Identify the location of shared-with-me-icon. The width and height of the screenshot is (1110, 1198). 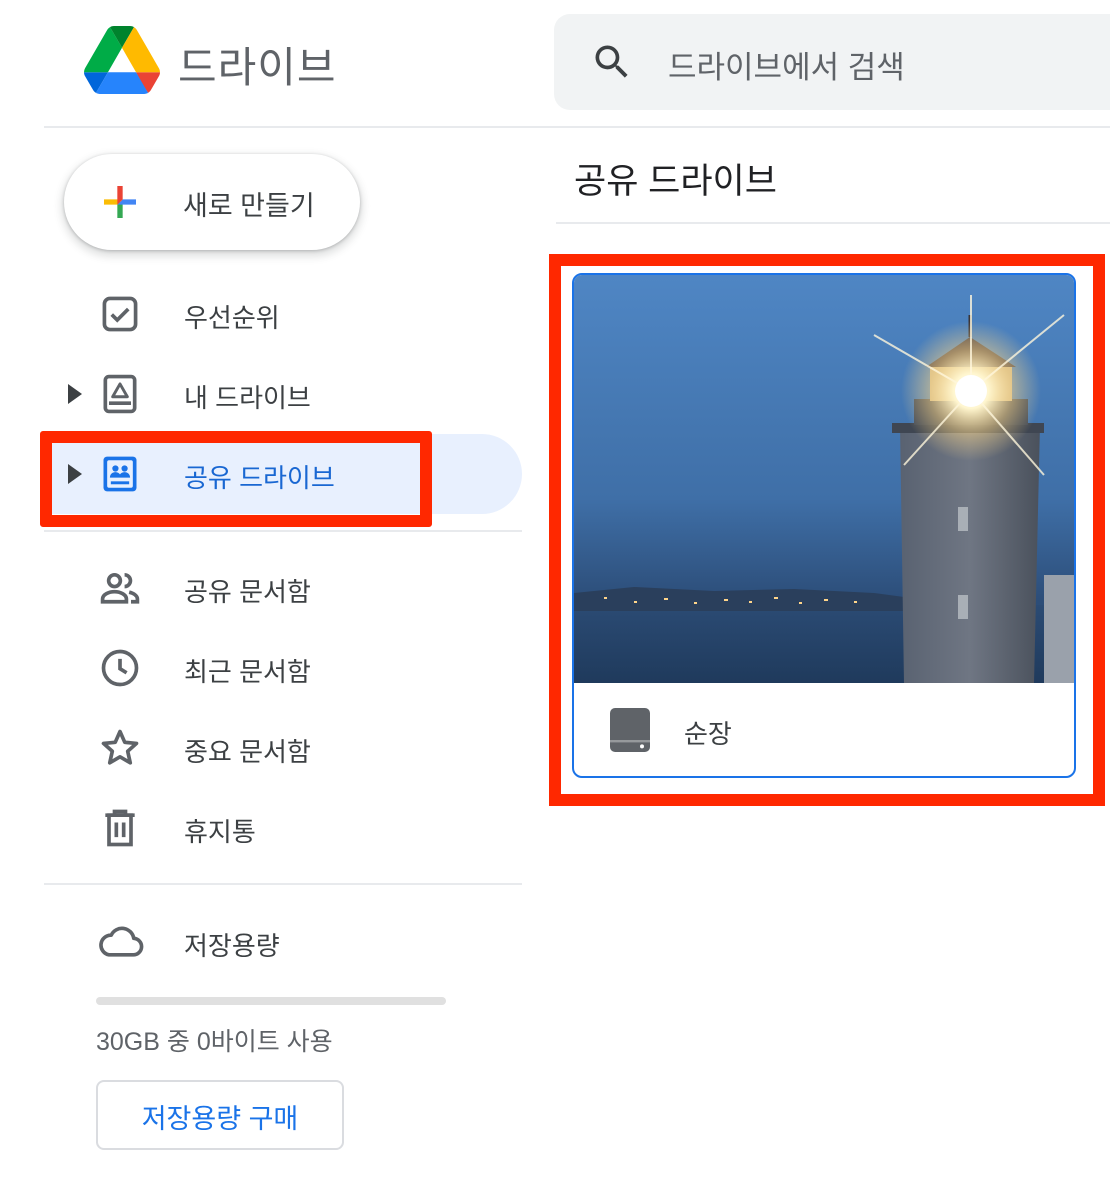
(120, 588).